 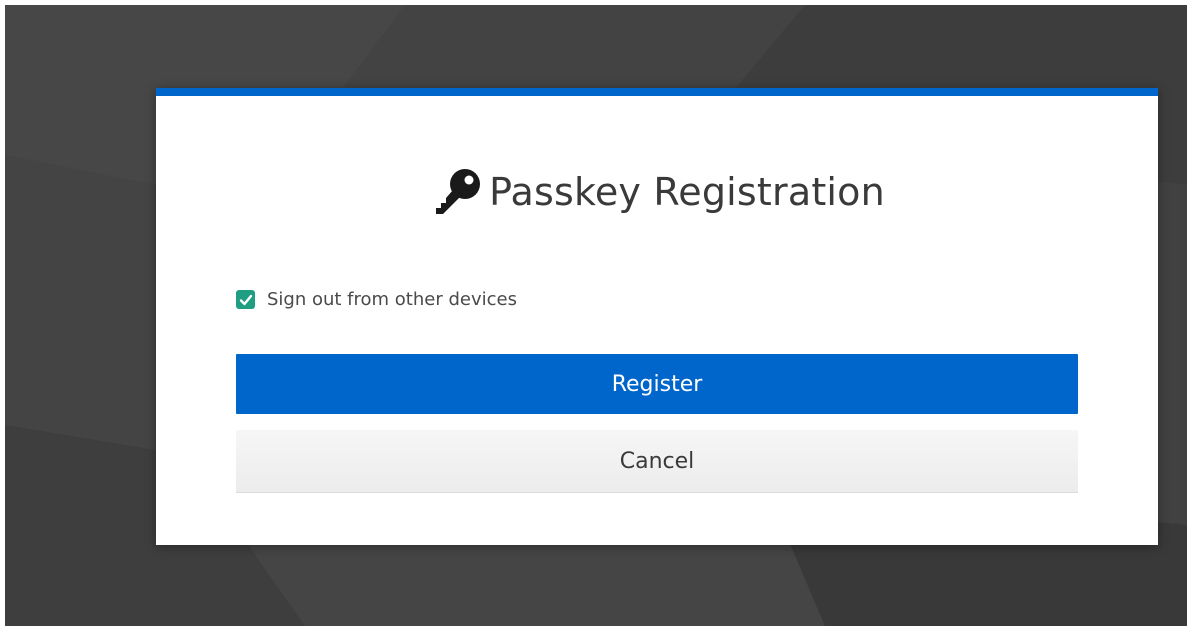 What do you see at coordinates (657, 384) in the screenshot?
I see `register-button: Register` at bounding box center [657, 384].